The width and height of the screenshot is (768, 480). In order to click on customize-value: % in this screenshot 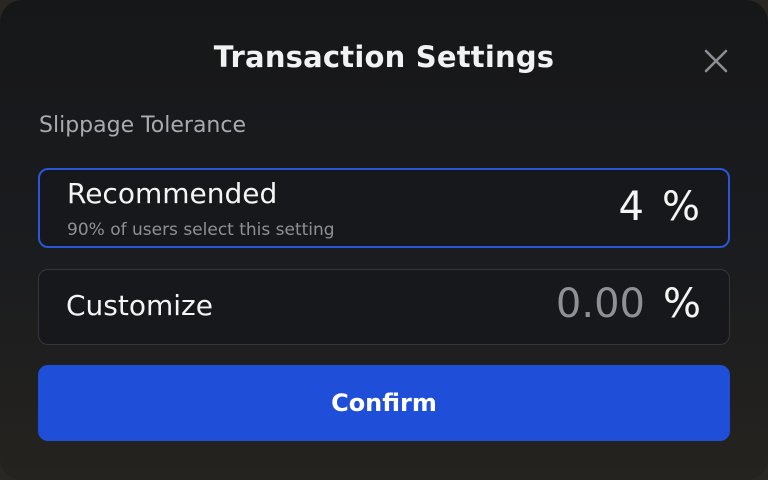, I will do `click(622, 304)`.